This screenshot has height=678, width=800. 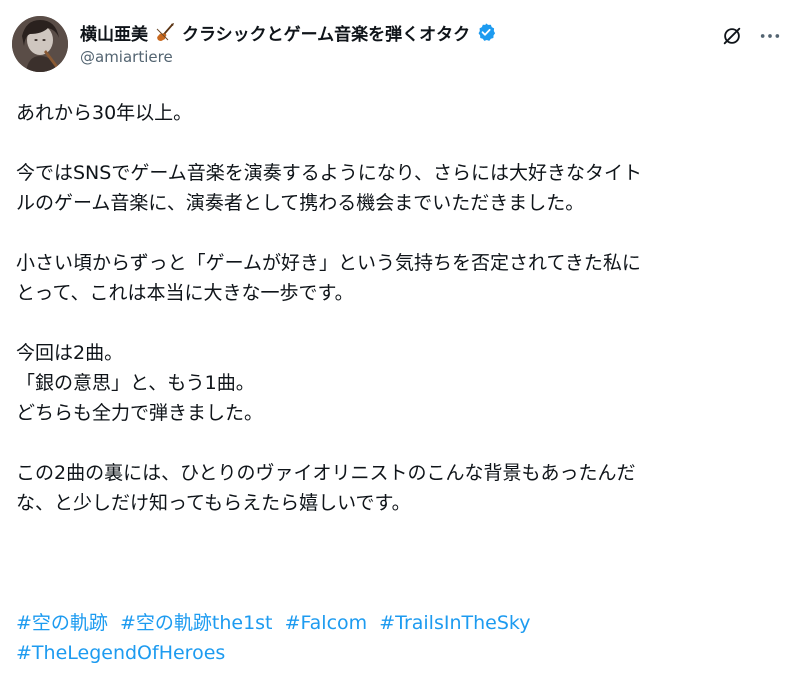 I want to click on author-identity: 横山亜美 クラシックとゲーム音楽を弾くオタク @amiartiere, so click(x=288, y=42).